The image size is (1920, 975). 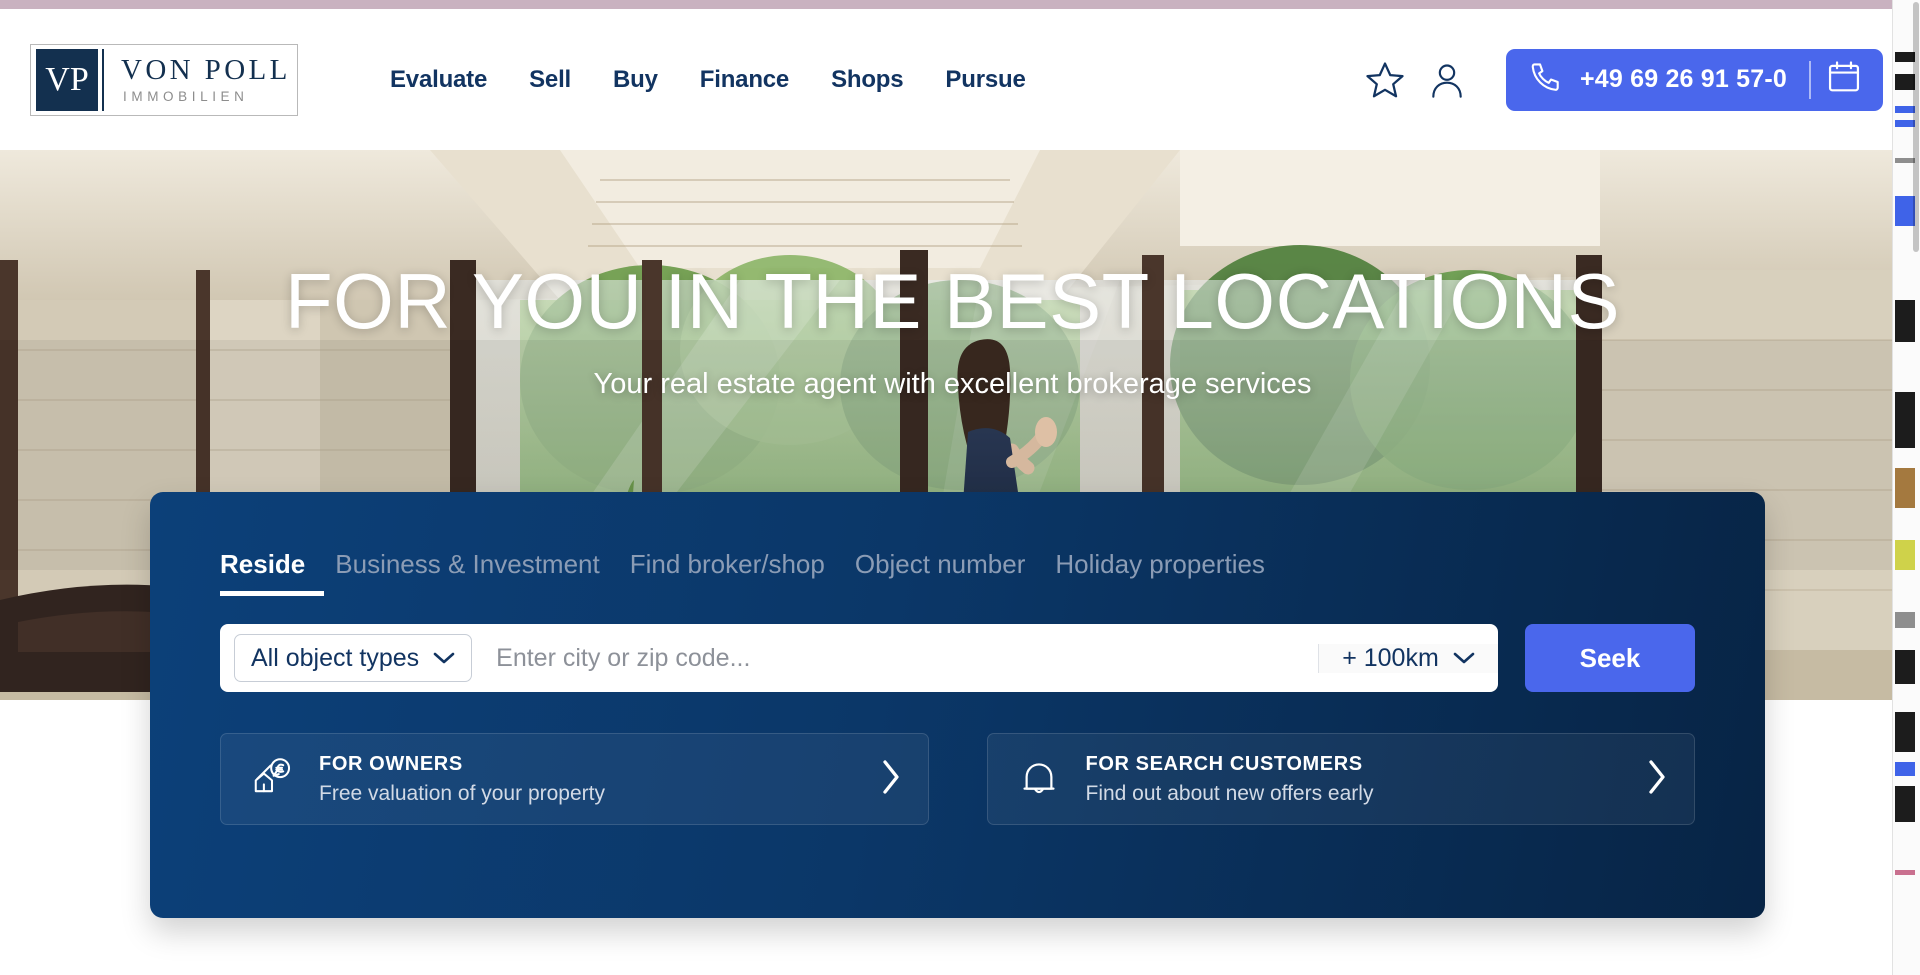 I want to click on user-icon, so click(x=1447, y=80).